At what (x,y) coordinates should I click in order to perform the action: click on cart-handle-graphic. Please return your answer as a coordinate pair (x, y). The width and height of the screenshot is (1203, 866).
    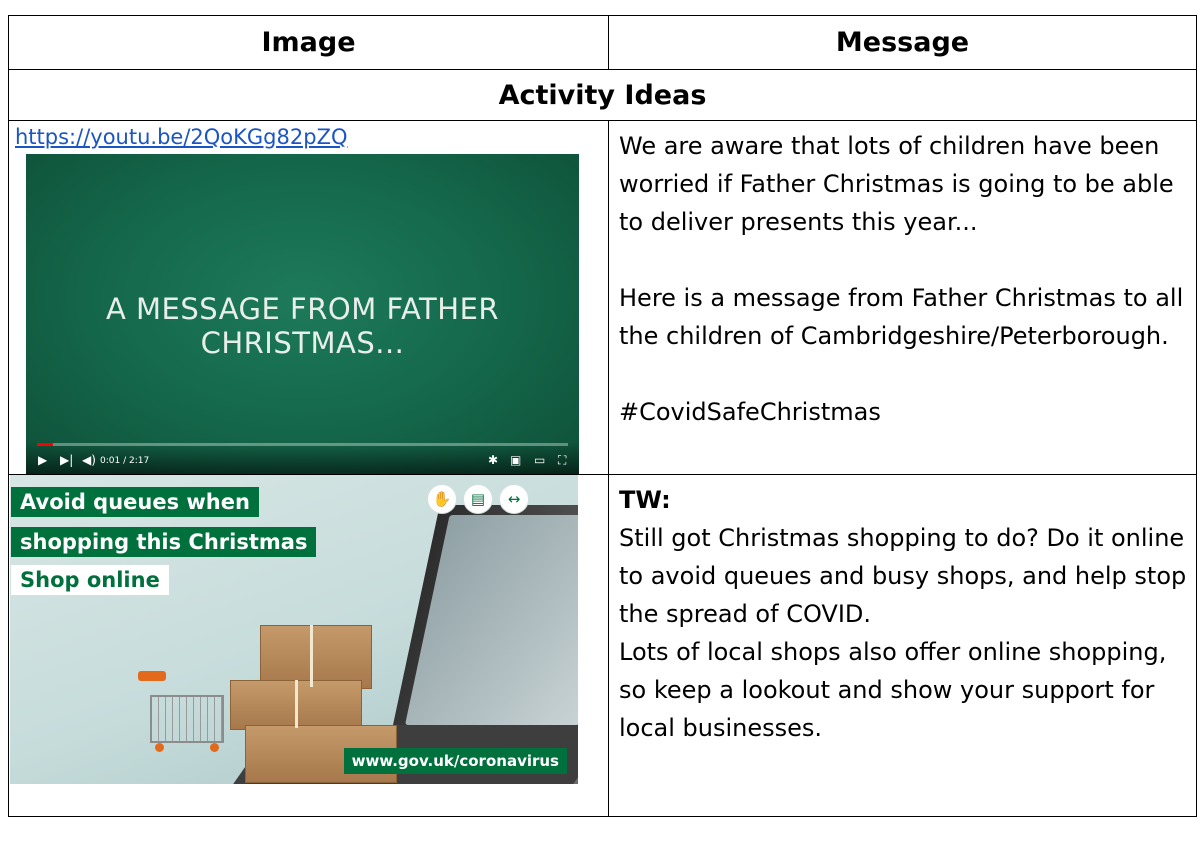
    Looking at the image, I should click on (152, 676).